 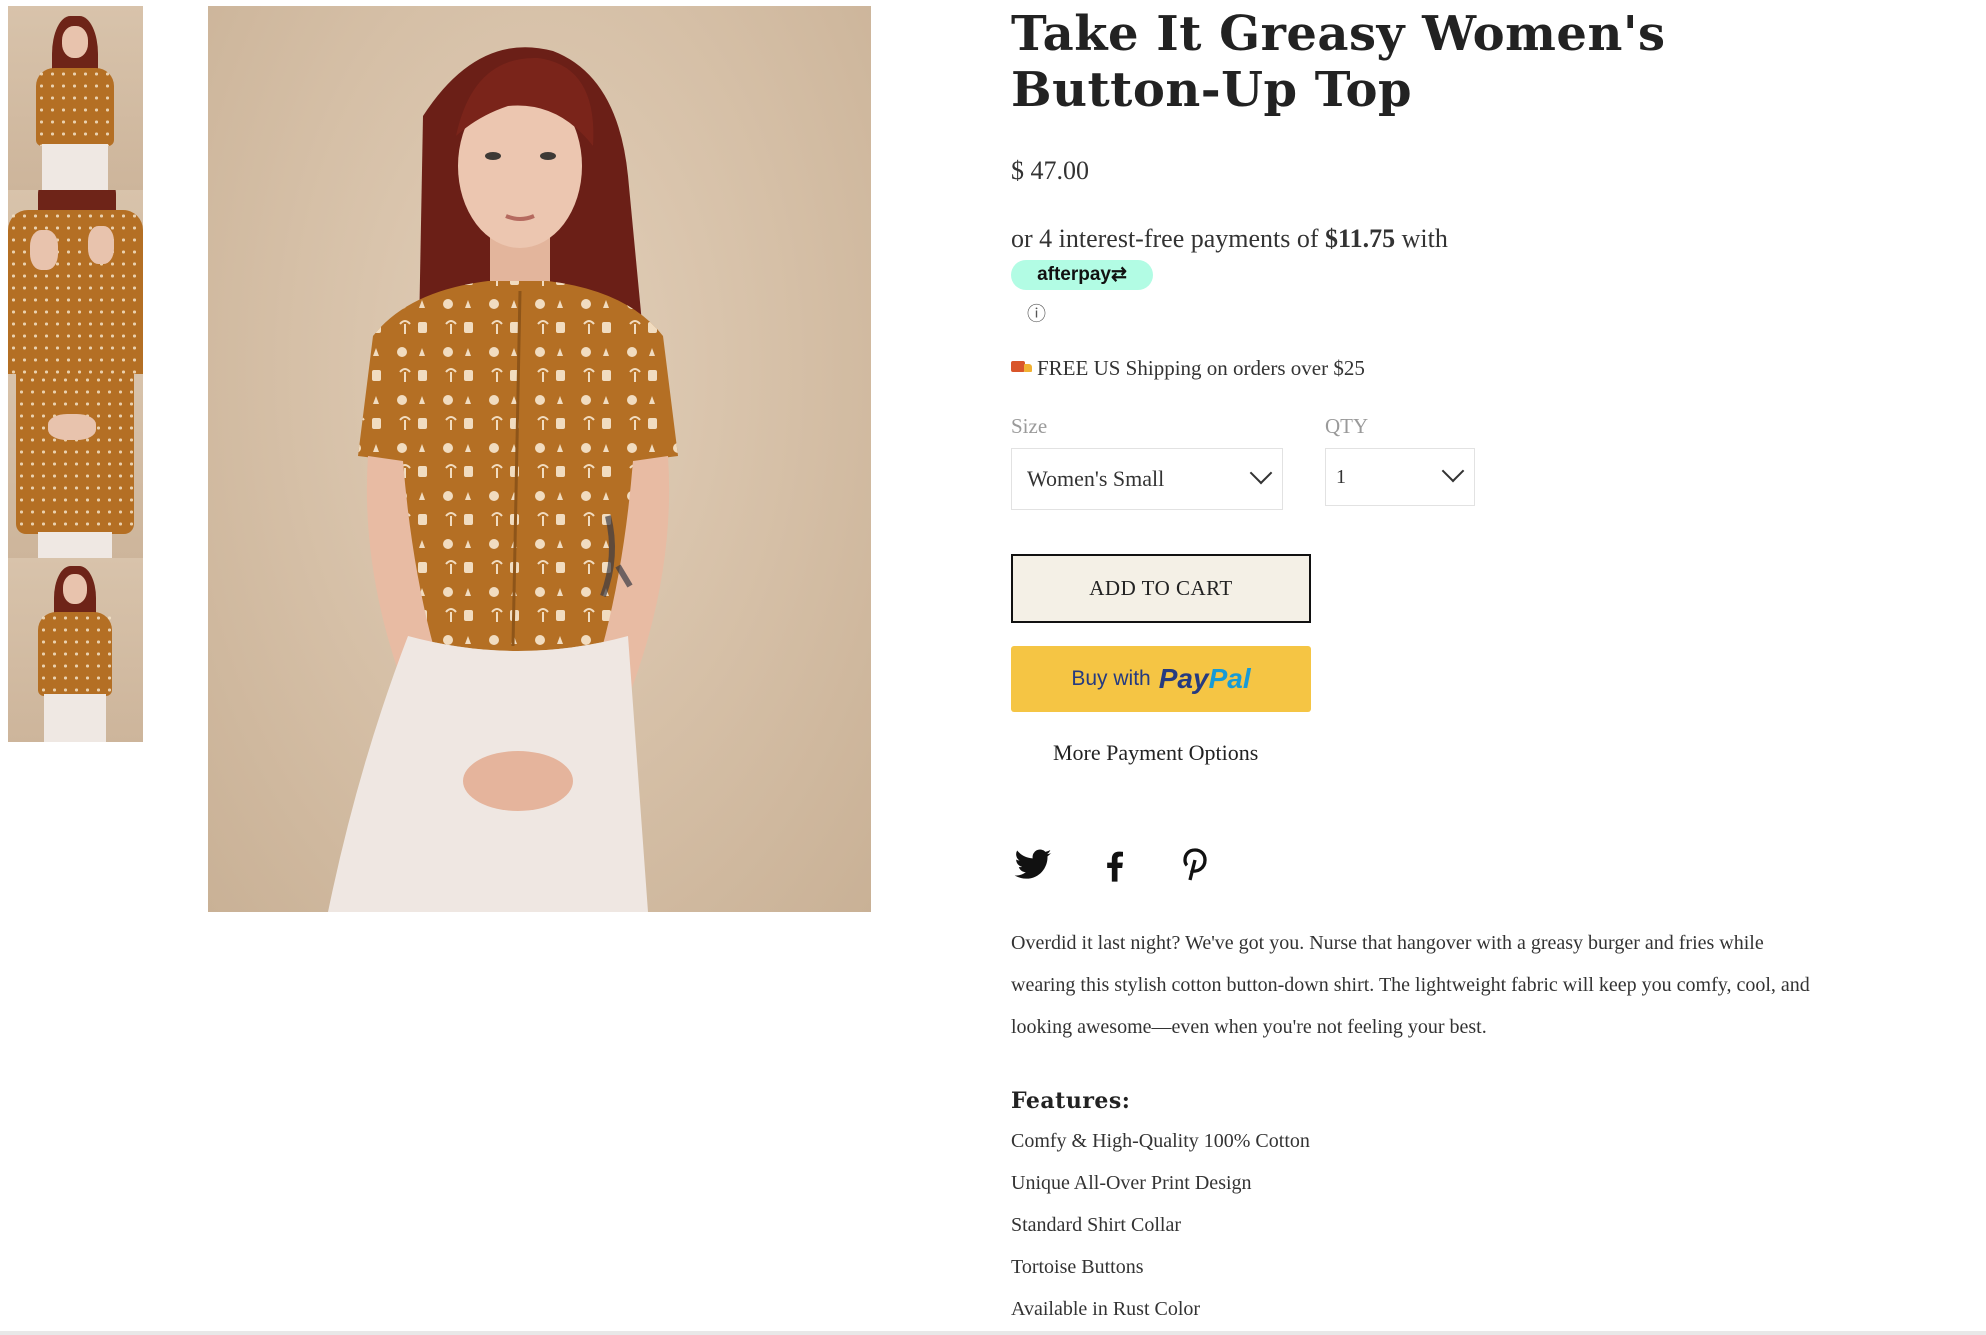 What do you see at coordinates (503, 479) in the screenshot?
I see `model-illustration` at bounding box center [503, 479].